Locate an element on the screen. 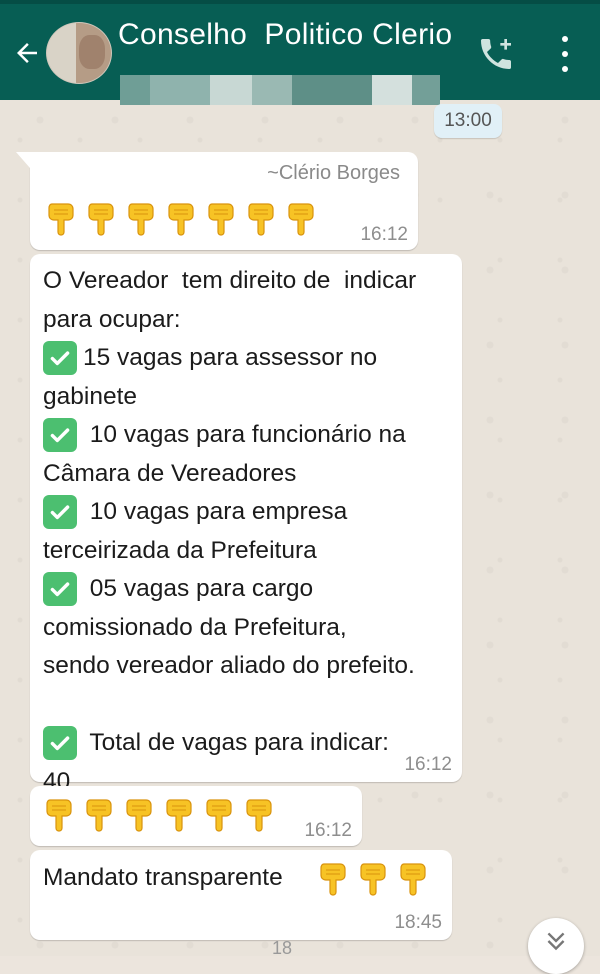 The width and height of the screenshot is (600, 974). status-bar-strip is located at coordinates (300, 2).